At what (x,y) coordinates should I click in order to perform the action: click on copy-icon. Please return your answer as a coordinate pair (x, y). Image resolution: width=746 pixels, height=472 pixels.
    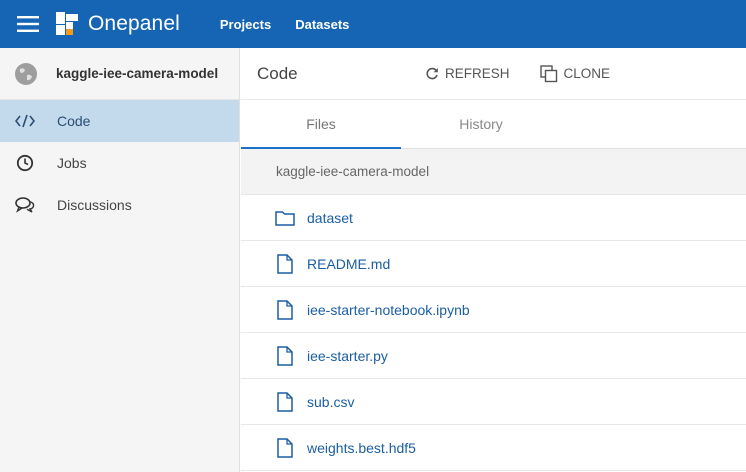
    Looking at the image, I should click on (548, 73).